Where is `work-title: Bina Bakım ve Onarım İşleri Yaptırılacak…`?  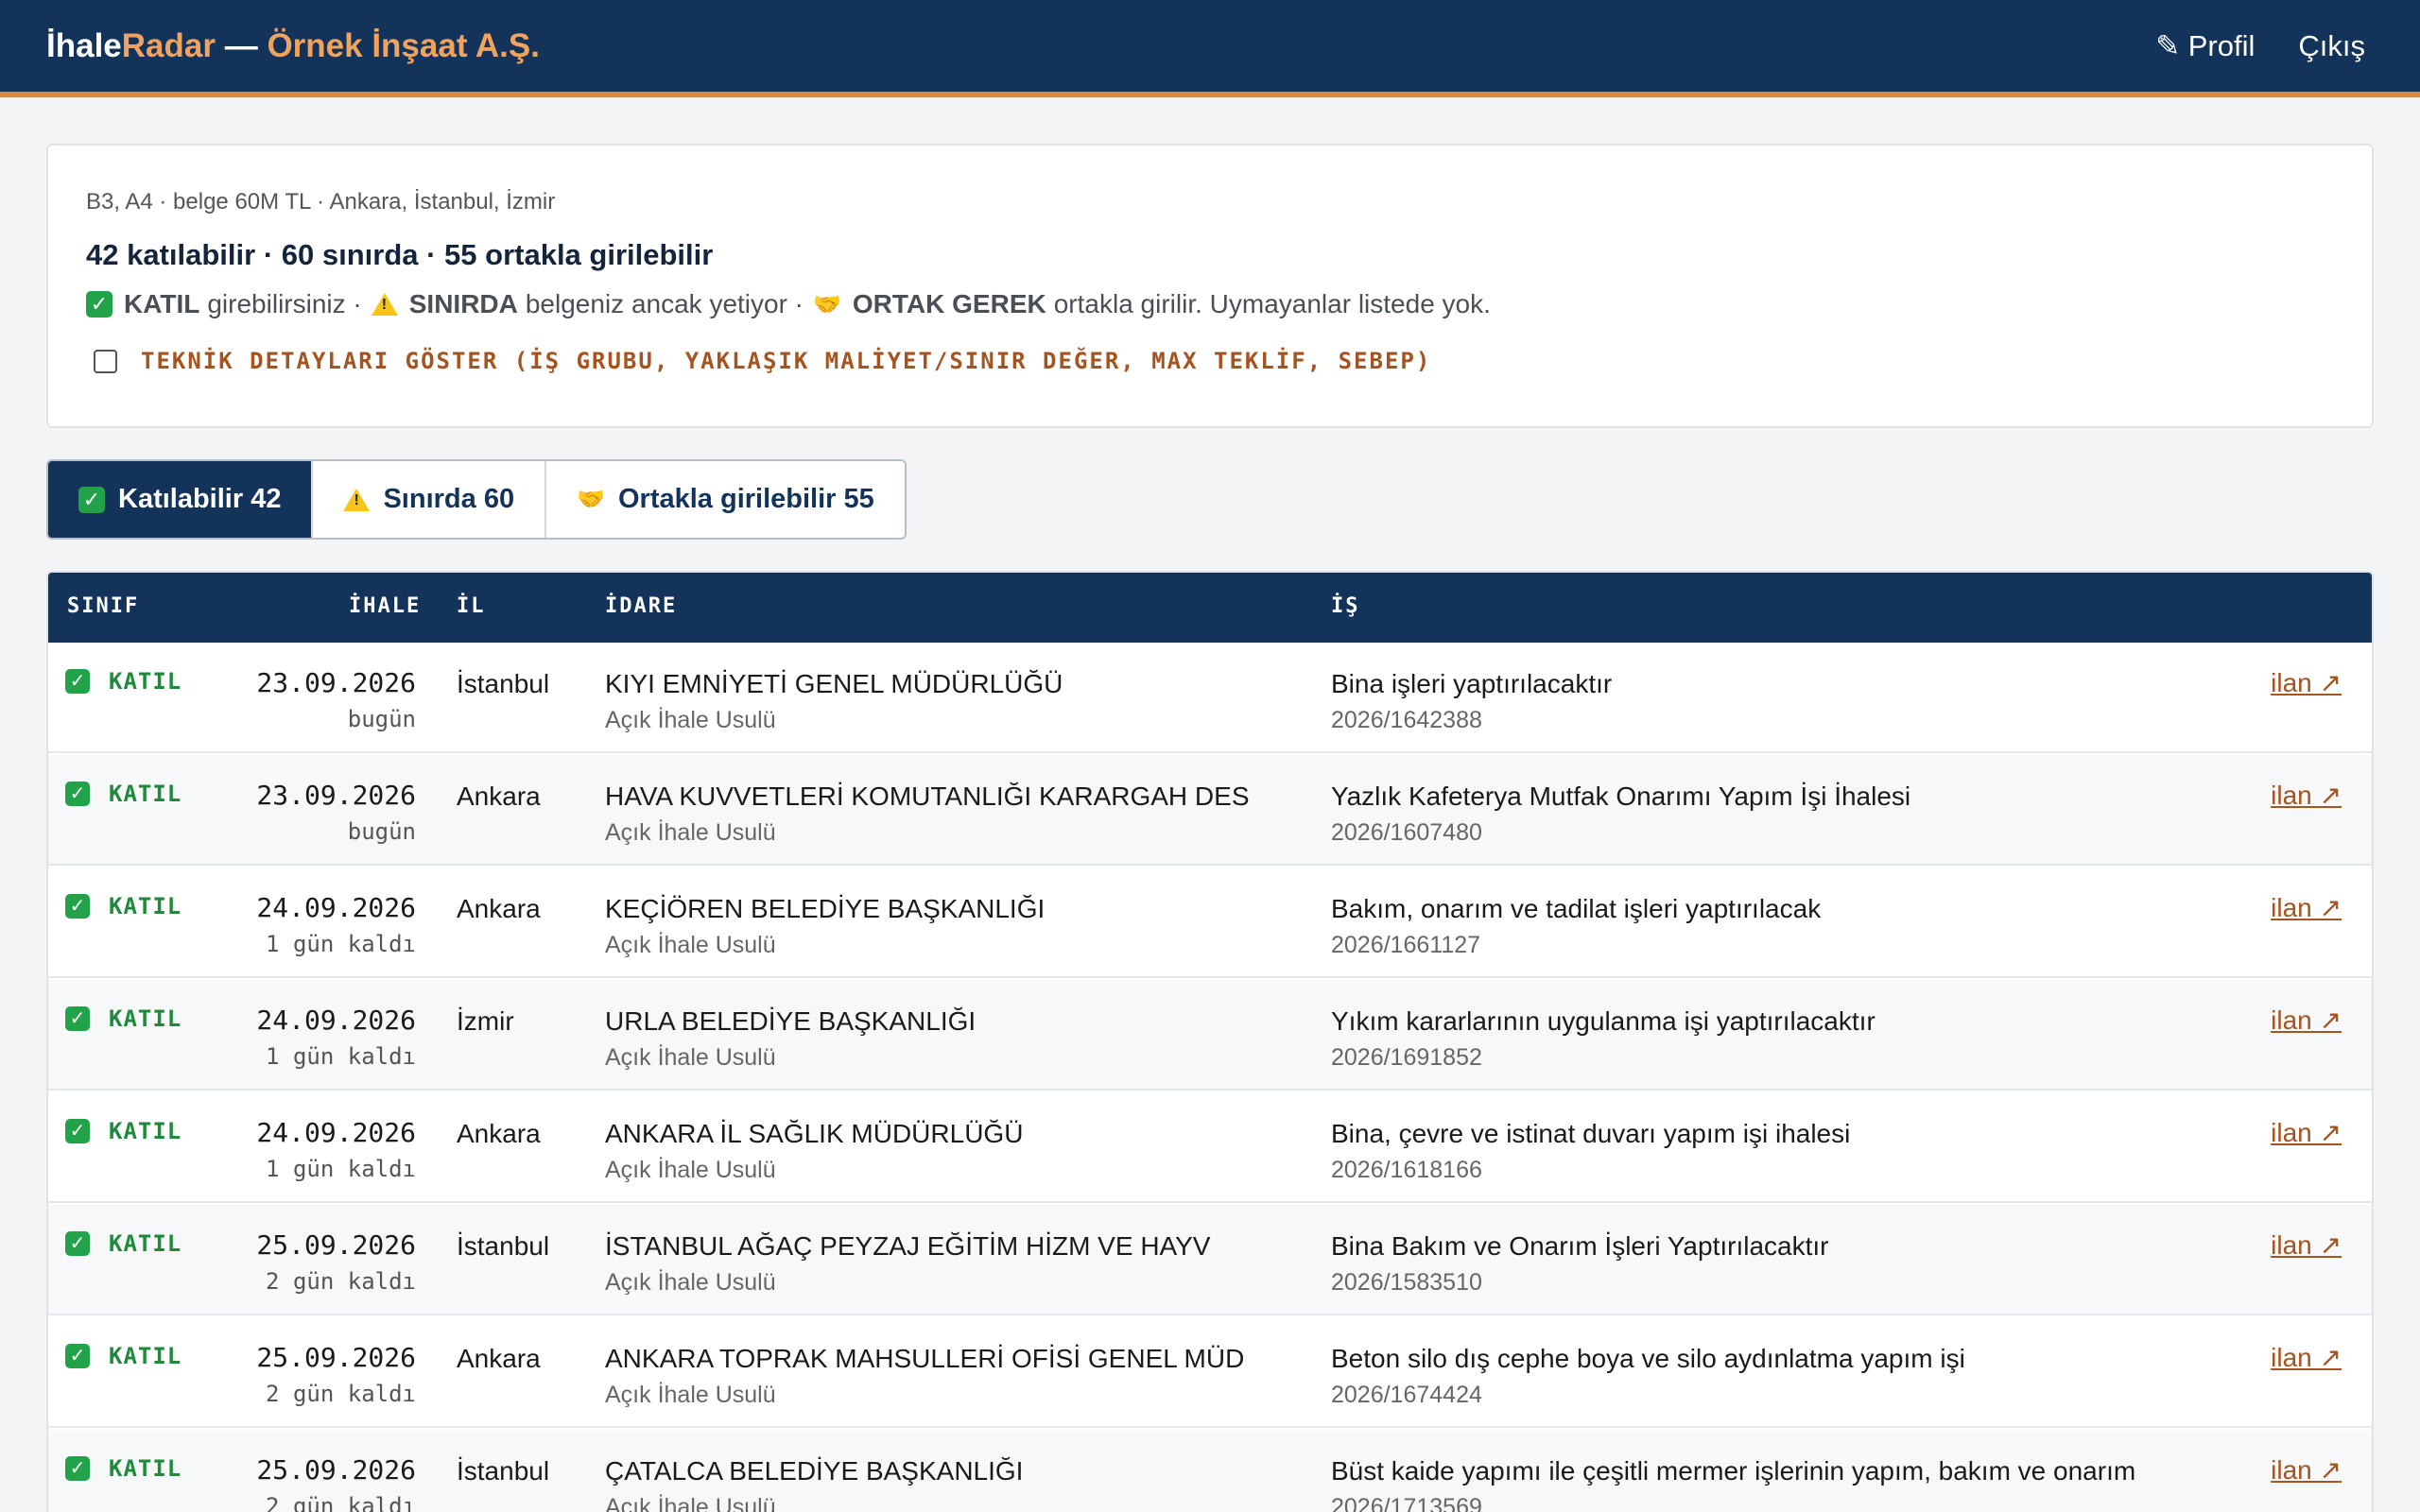
work-title: Bina Bakım ve Onarım İşleri Yaptırılacak… is located at coordinates (1580, 1246).